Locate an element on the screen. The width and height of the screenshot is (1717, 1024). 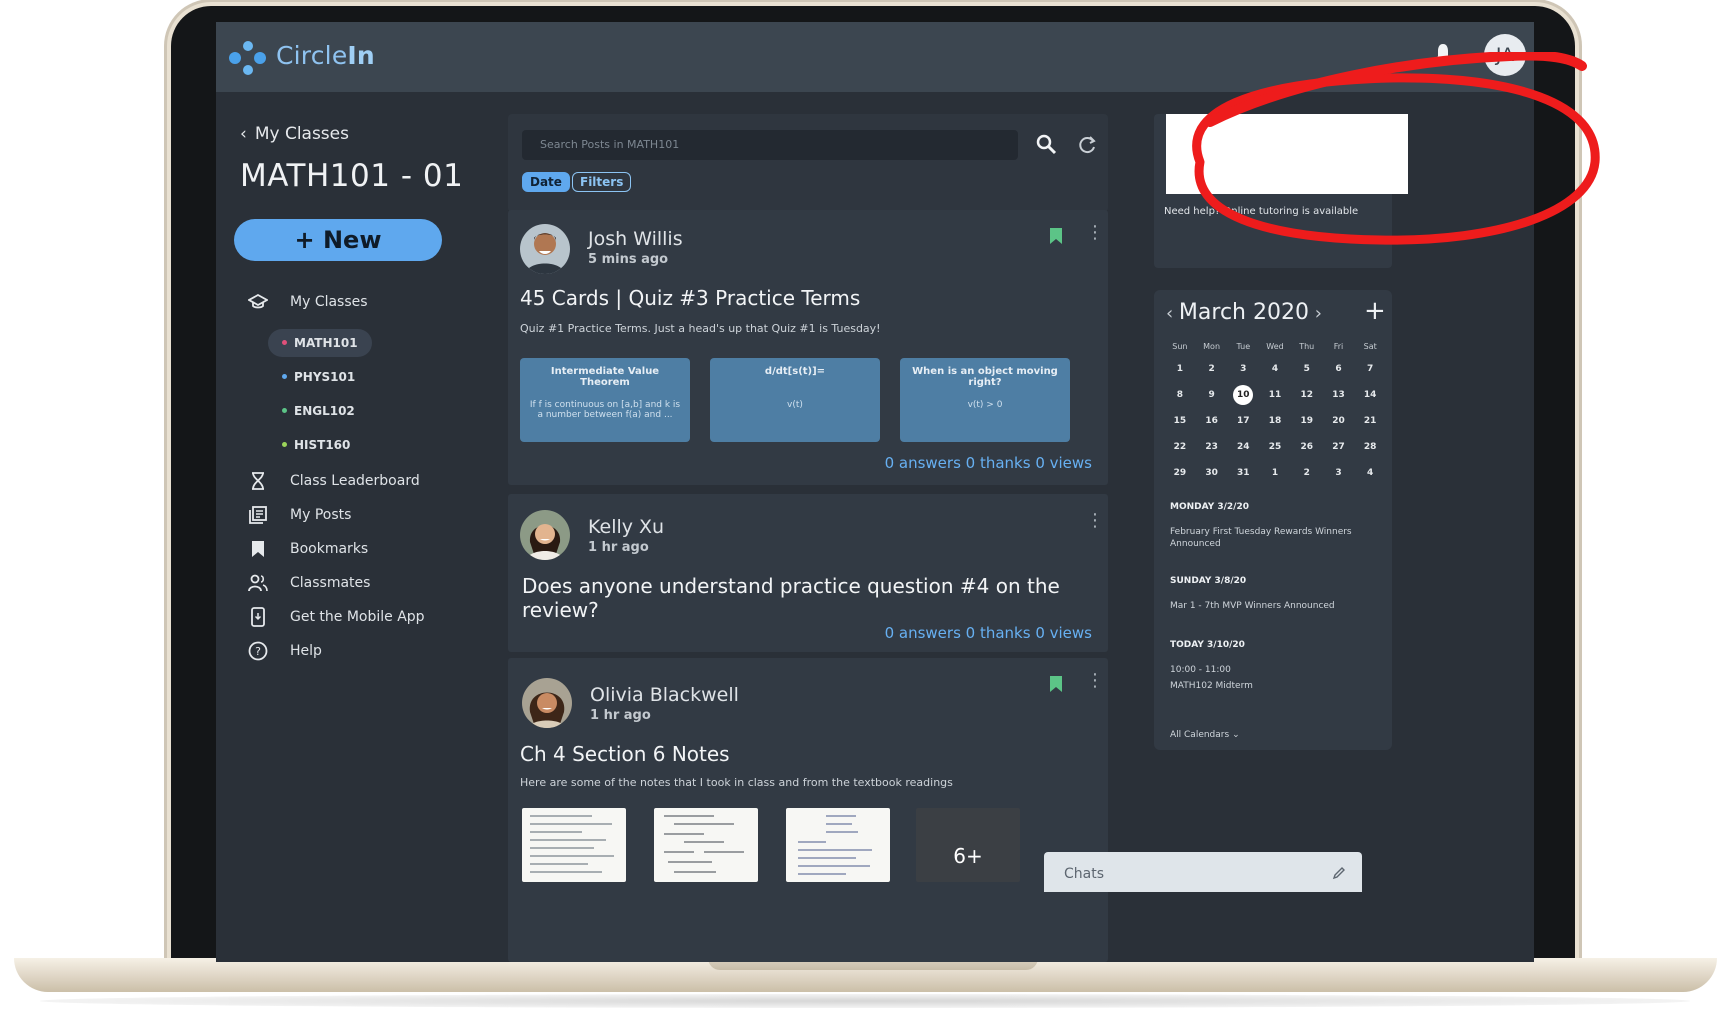
calendar-day: 25 is located at coordinates (1275, 449).